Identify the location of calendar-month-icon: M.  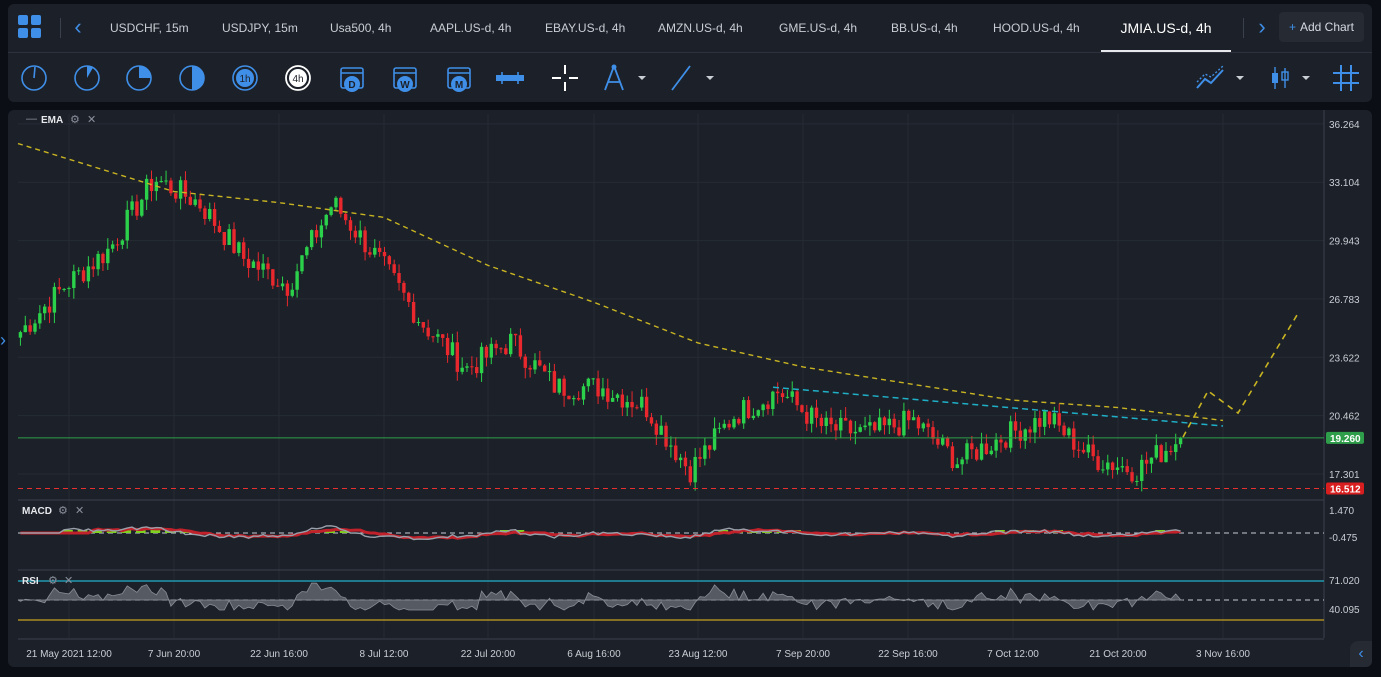
(459, 78).